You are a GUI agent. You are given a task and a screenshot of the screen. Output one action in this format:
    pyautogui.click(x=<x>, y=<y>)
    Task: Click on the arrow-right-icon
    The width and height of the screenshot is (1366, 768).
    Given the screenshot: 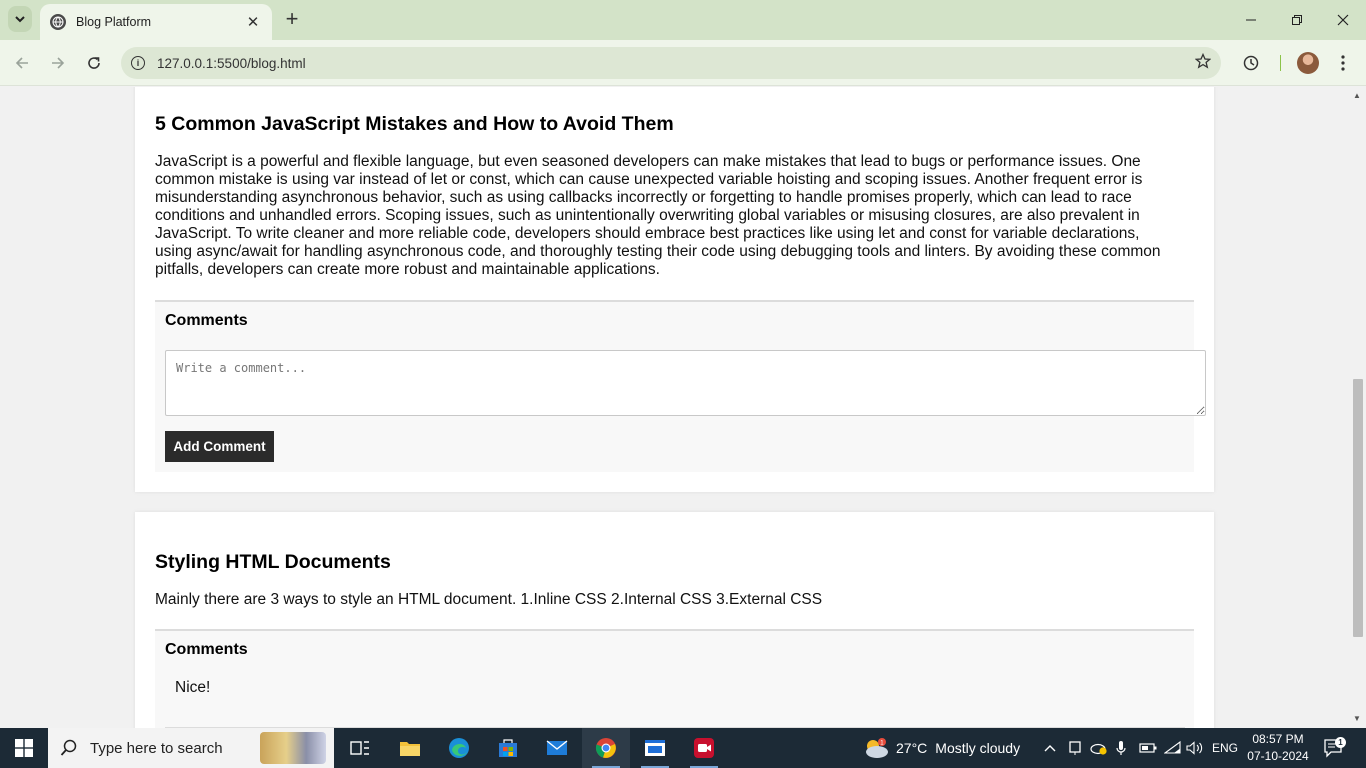 What is the action you would take?
    pyautogui.click(x=58, y=63)
    